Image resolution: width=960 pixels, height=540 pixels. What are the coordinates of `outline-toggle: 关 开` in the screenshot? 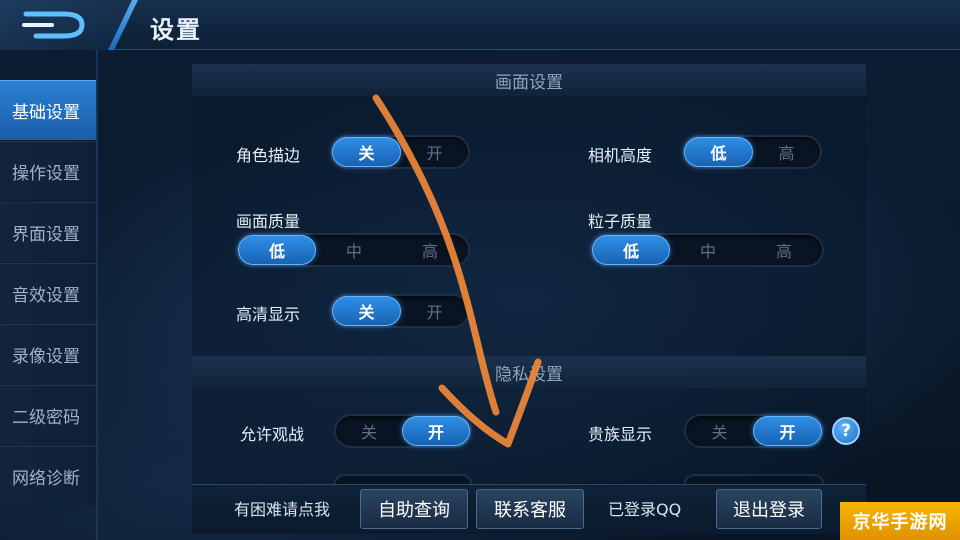 It's located at (400, 152).